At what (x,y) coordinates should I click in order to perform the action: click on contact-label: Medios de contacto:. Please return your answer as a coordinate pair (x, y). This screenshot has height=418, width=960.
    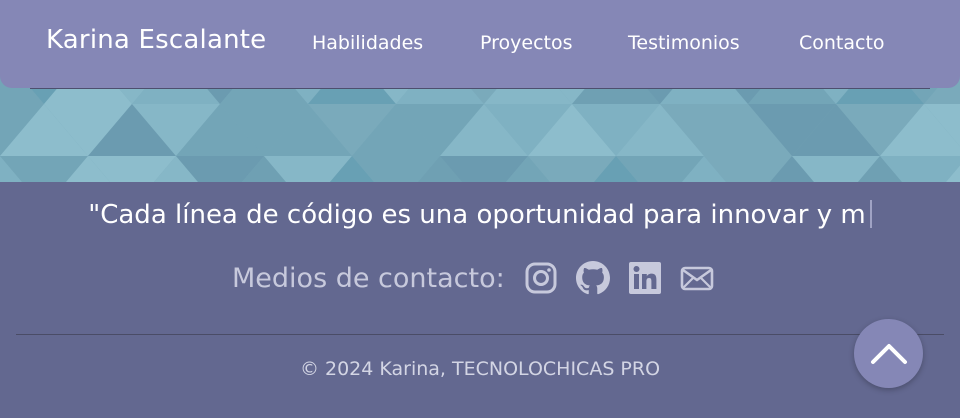
    Looking at the image, I should click on (368, 278).